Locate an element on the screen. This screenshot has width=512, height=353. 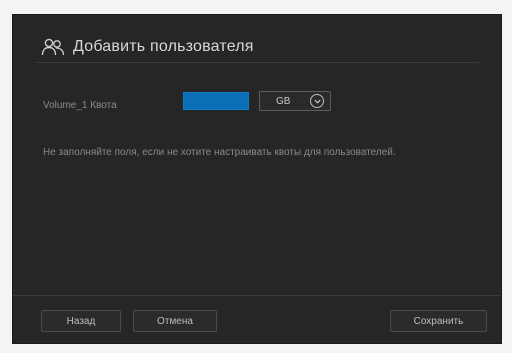
dialog-title: Добавить пользователя is located at coordinates (163, 46).